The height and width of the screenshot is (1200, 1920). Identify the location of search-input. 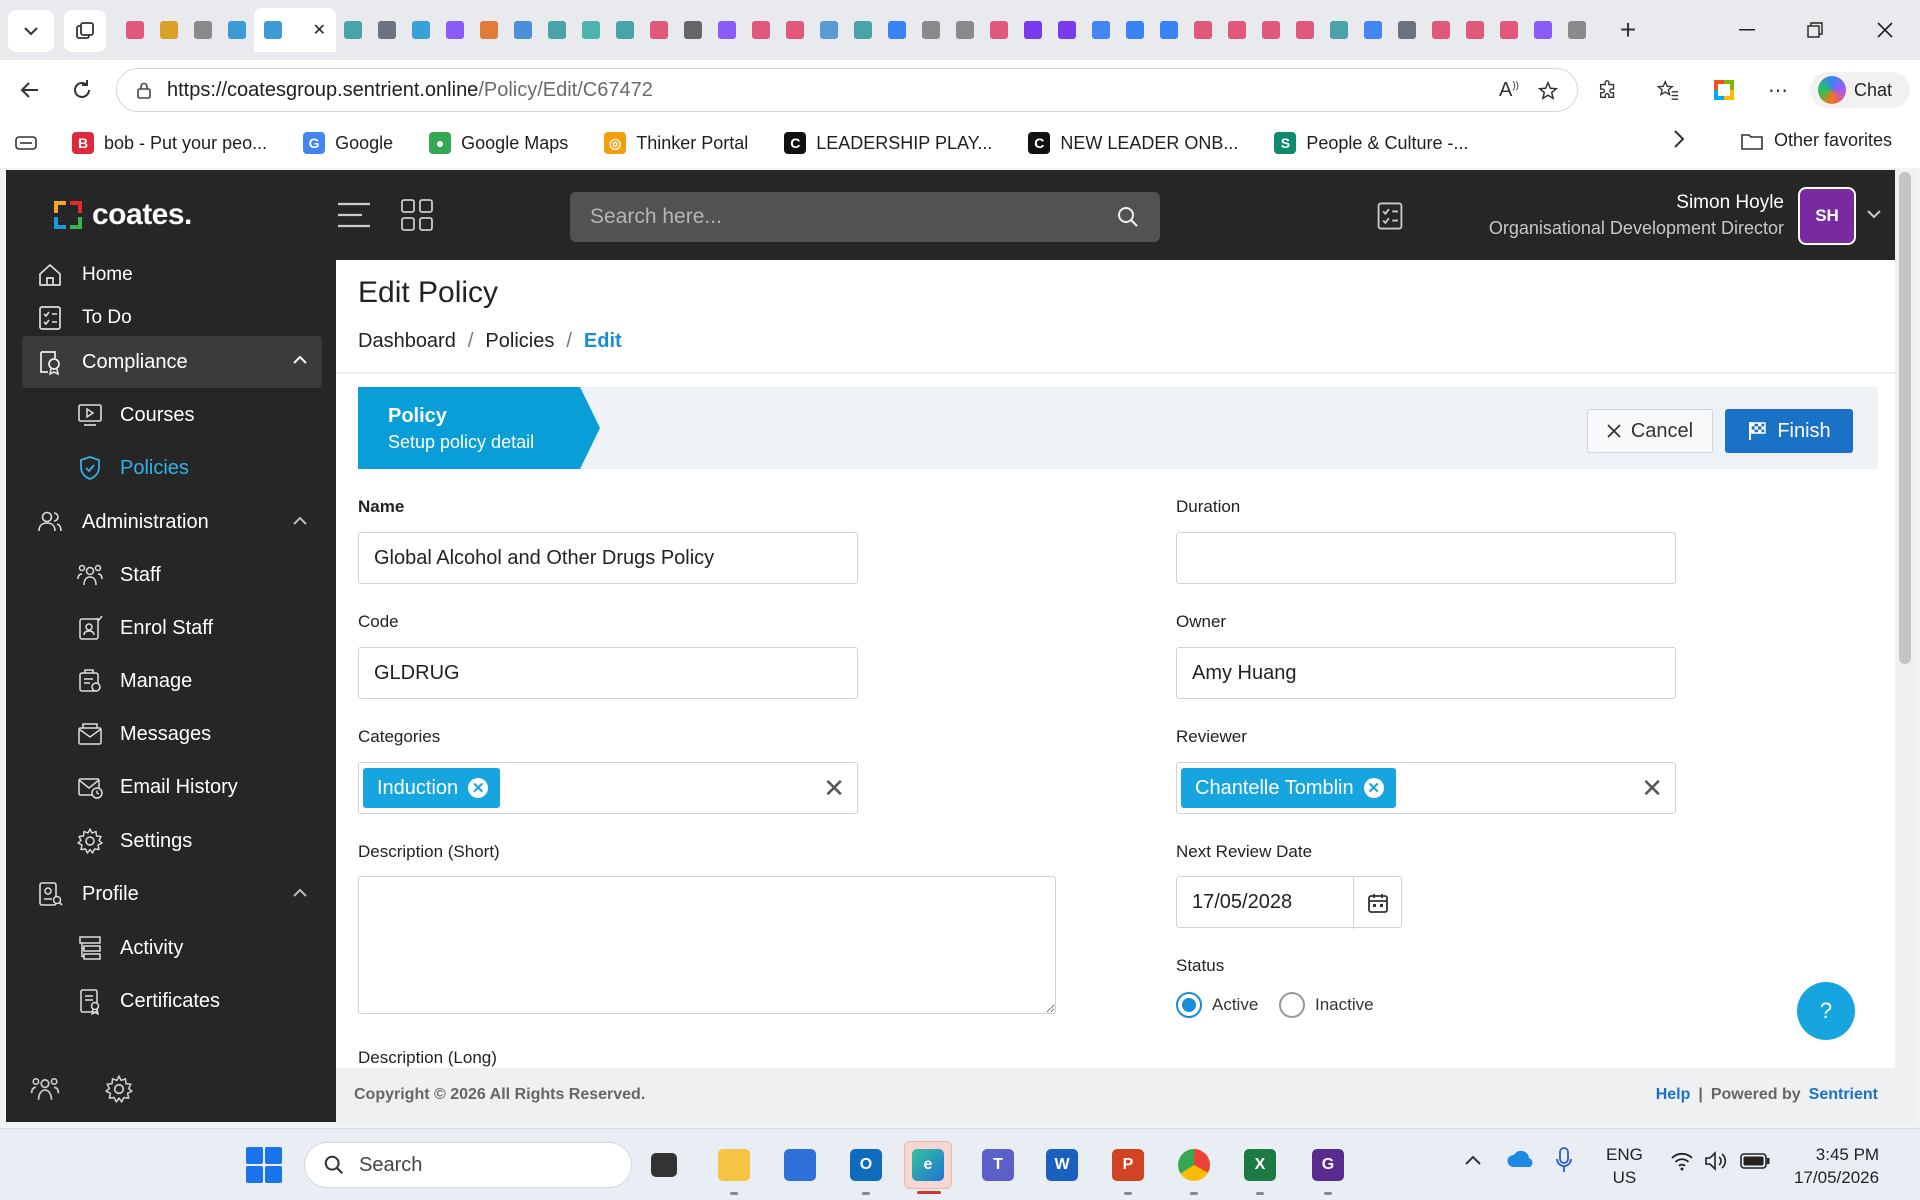
(853, 217).